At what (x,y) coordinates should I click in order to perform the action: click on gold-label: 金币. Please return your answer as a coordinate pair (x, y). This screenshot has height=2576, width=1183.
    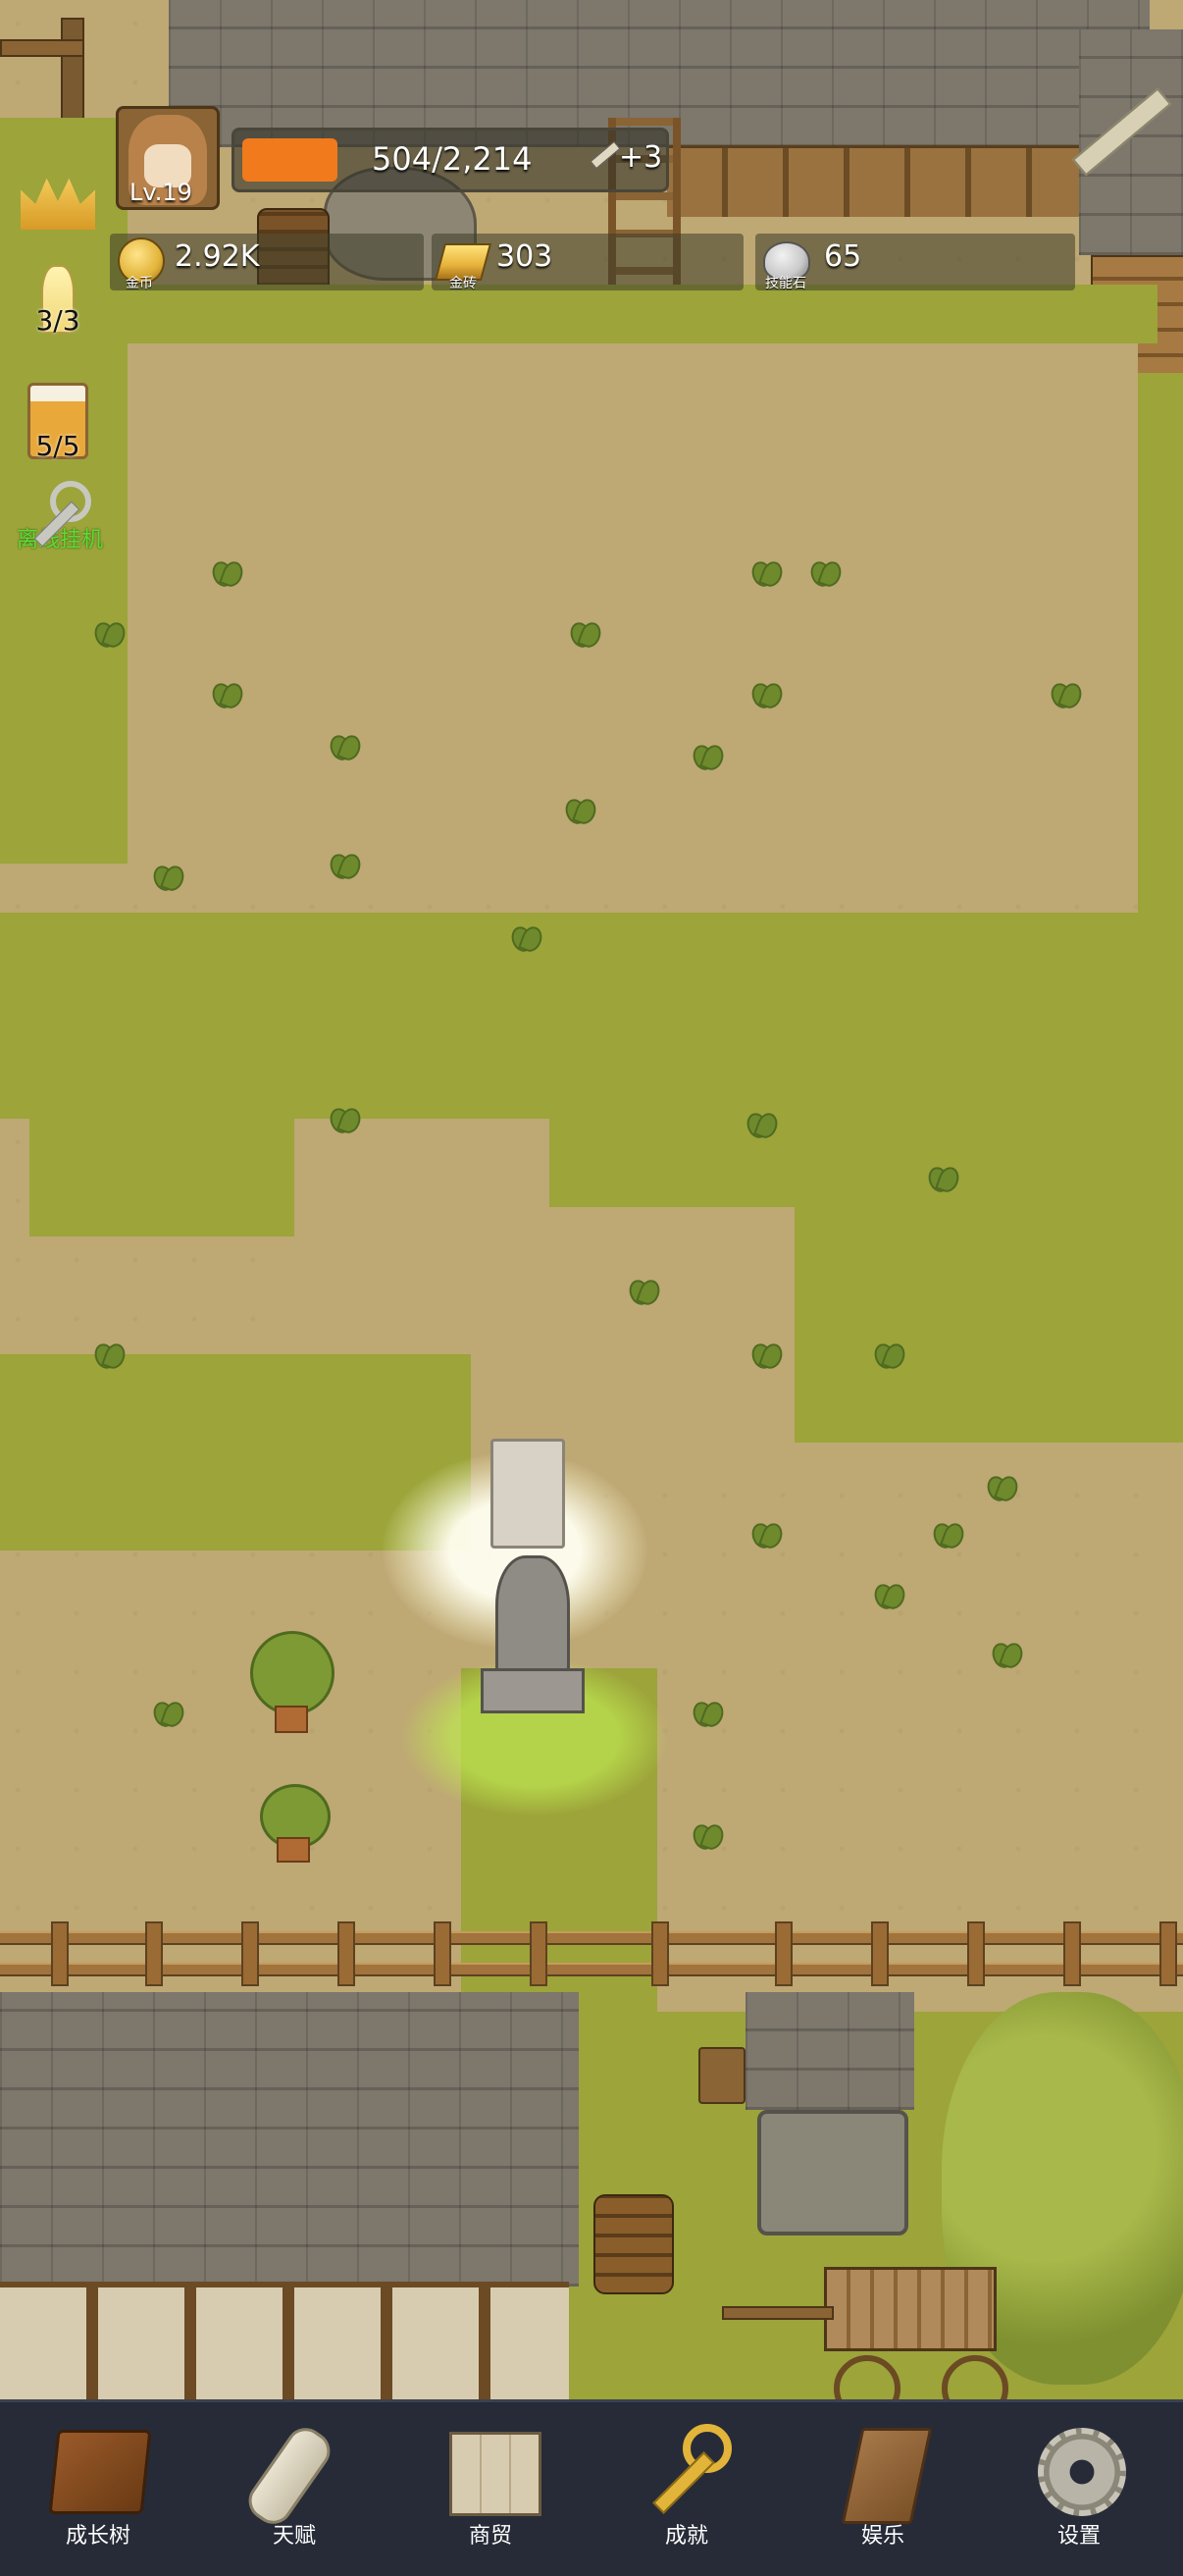
    Looking at the image, I should click on (140, 283).